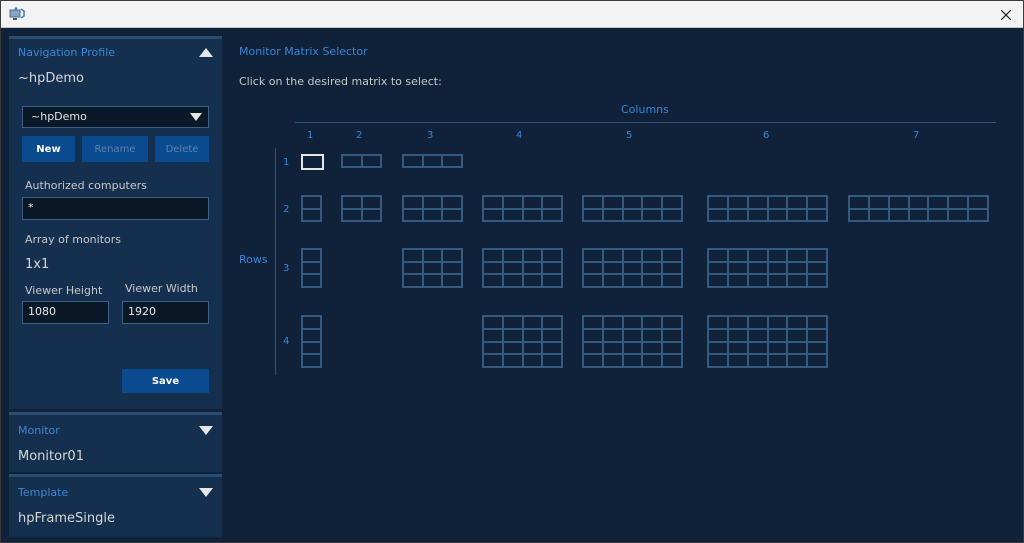  Describe the element at coordinates (767, 208) in the screenshot. I see `matrix-option-2x6` at that location.